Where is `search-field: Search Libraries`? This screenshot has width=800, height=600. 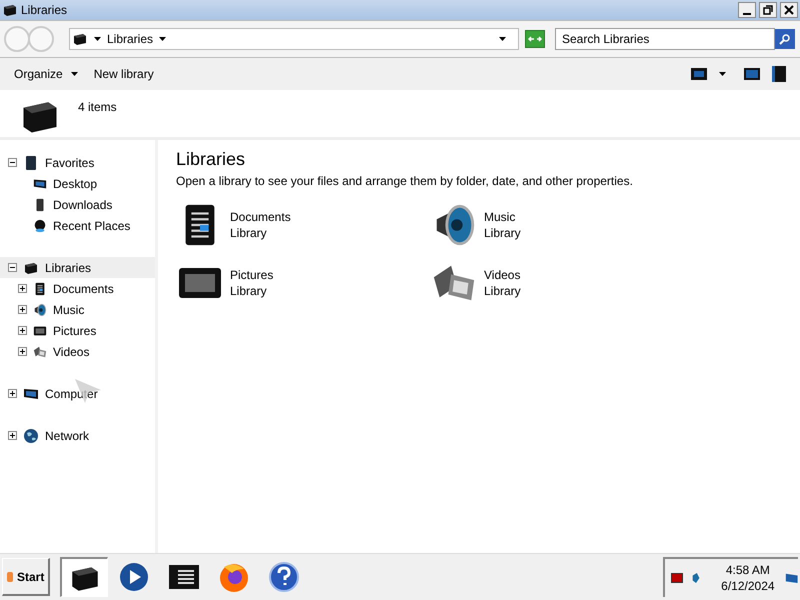 search-field: Search Libraries is located at coordinates (665, 39).